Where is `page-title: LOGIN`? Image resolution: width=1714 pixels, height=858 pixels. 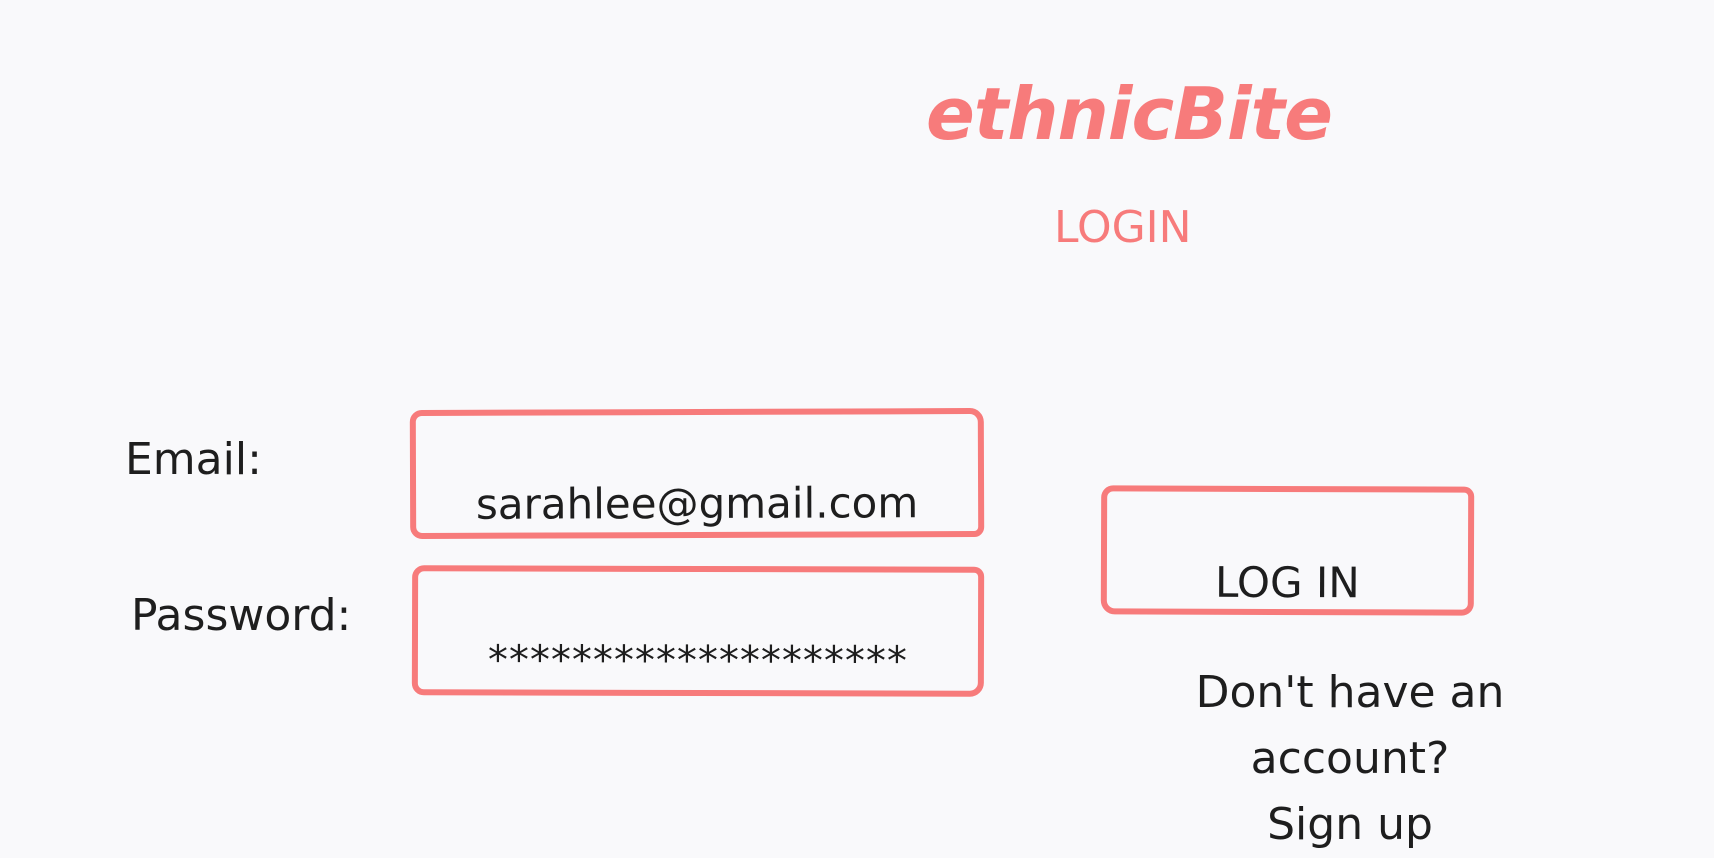 page-title: LOGIN is located at coordinates (1123, 227).